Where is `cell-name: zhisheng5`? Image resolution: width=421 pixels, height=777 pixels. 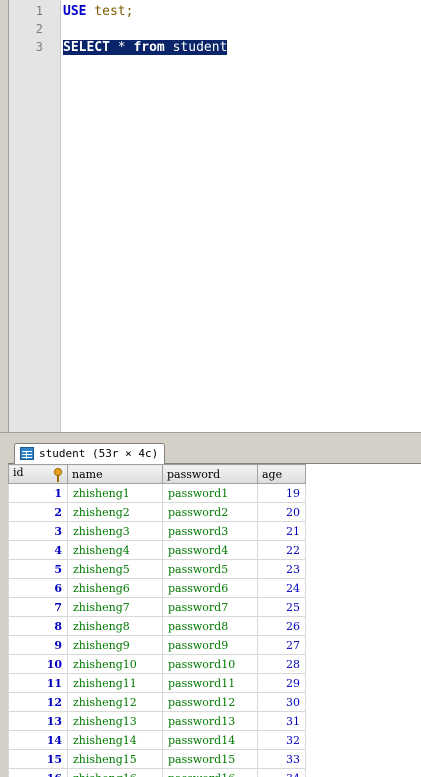 cell-name: zhisheng5 is located at coordinates (115, 569).